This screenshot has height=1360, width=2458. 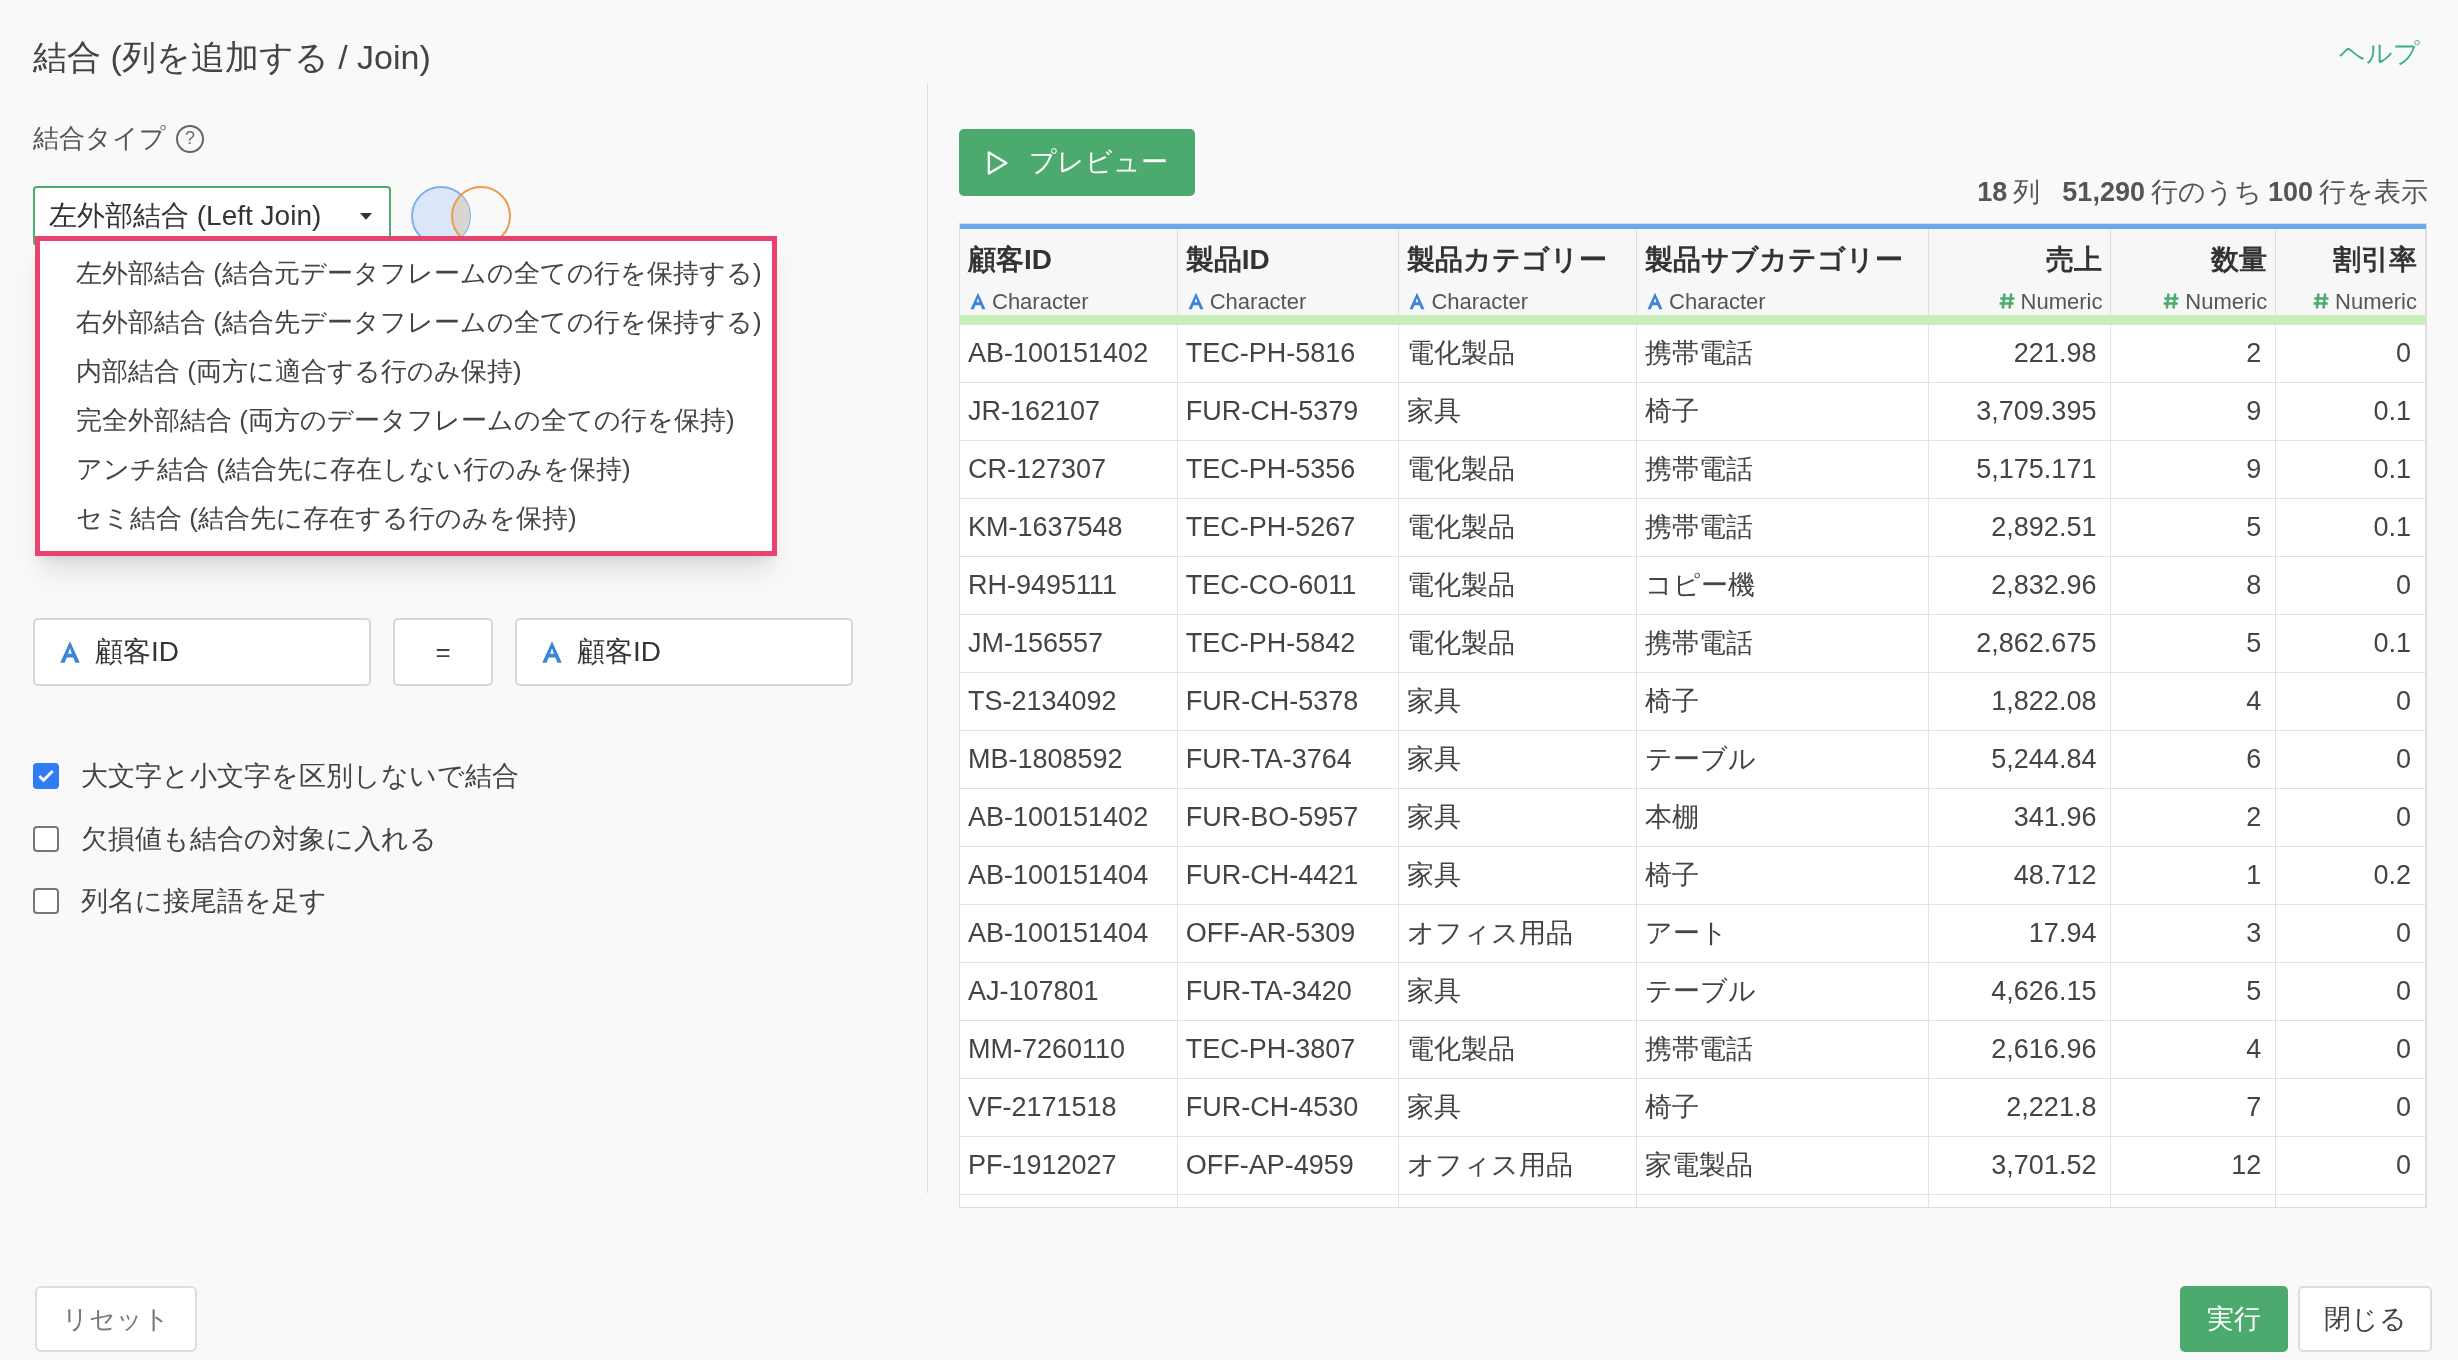 I want to click on row-count-label: 行のうち, so click(x=2206, y=192).